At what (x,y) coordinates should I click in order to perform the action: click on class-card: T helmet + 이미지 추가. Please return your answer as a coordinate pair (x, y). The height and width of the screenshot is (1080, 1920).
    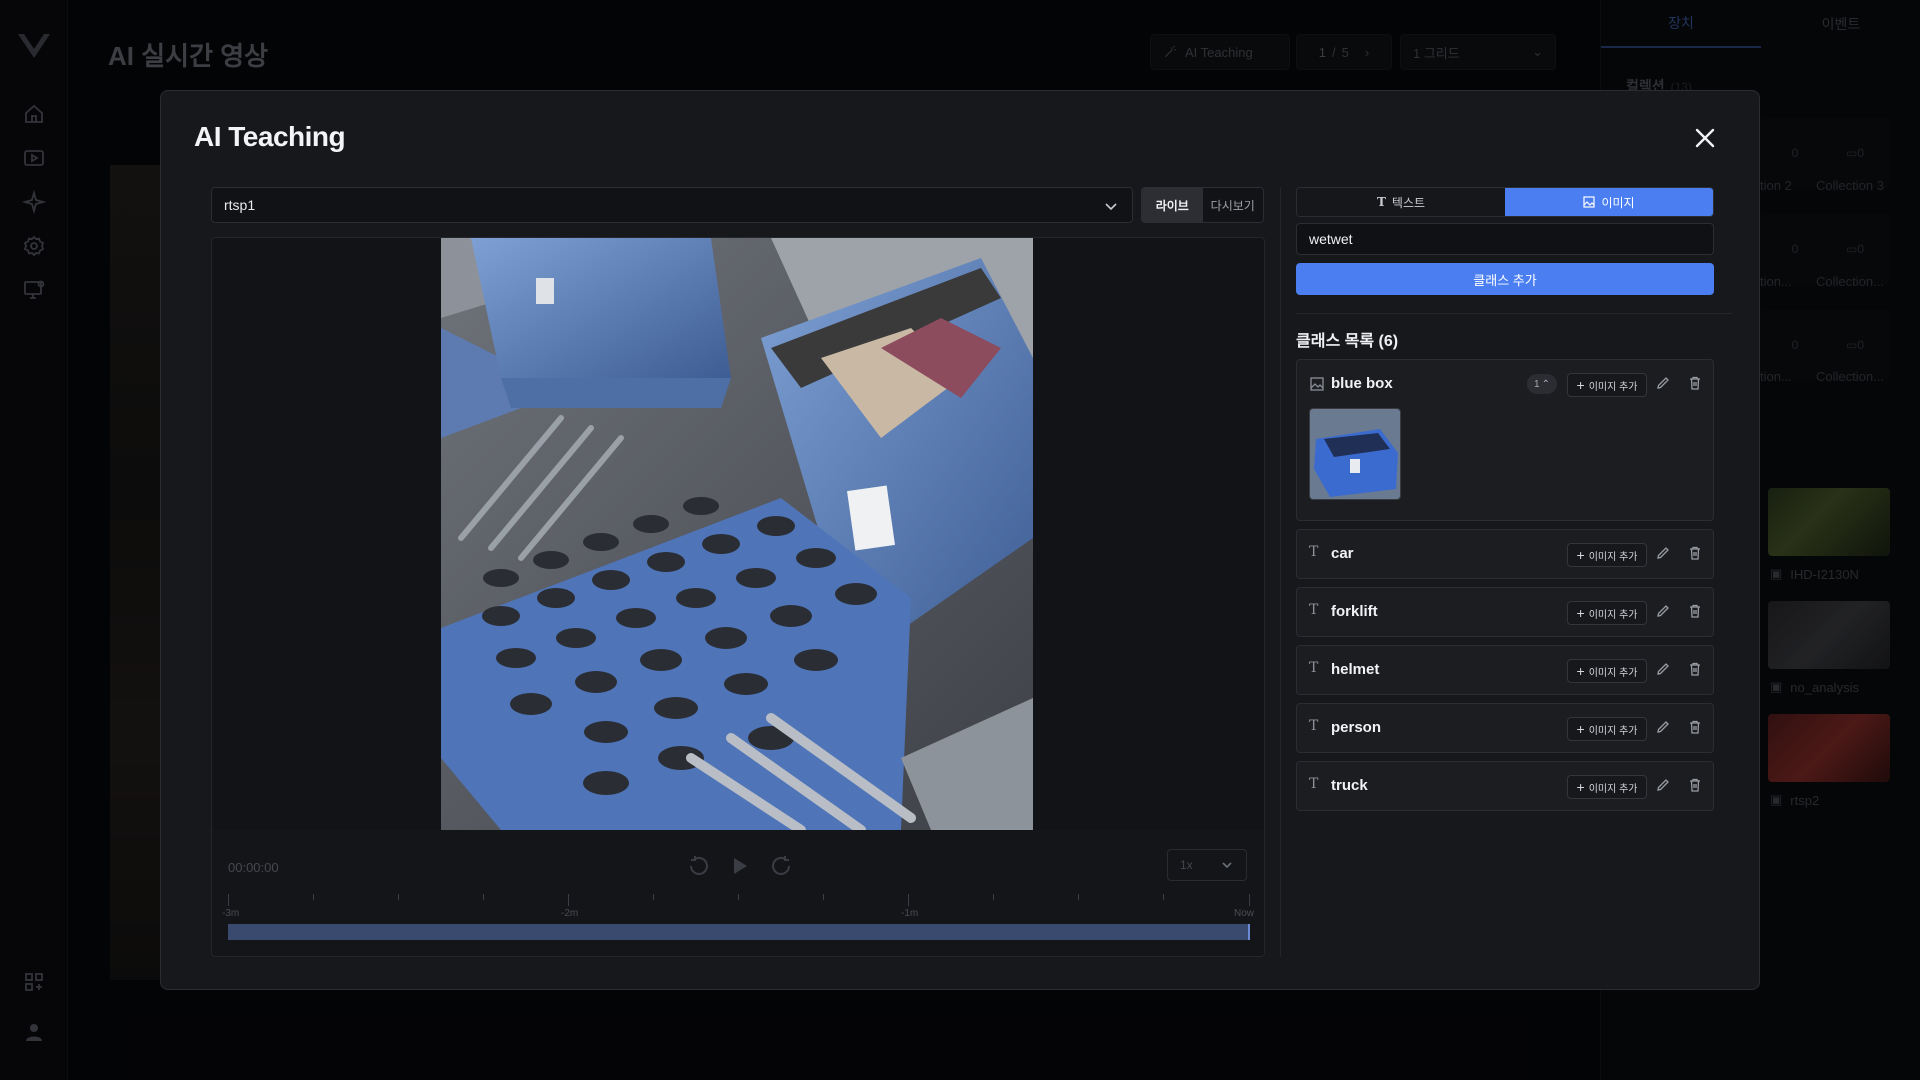
    Looking at the image, I should click on (1505, 670).